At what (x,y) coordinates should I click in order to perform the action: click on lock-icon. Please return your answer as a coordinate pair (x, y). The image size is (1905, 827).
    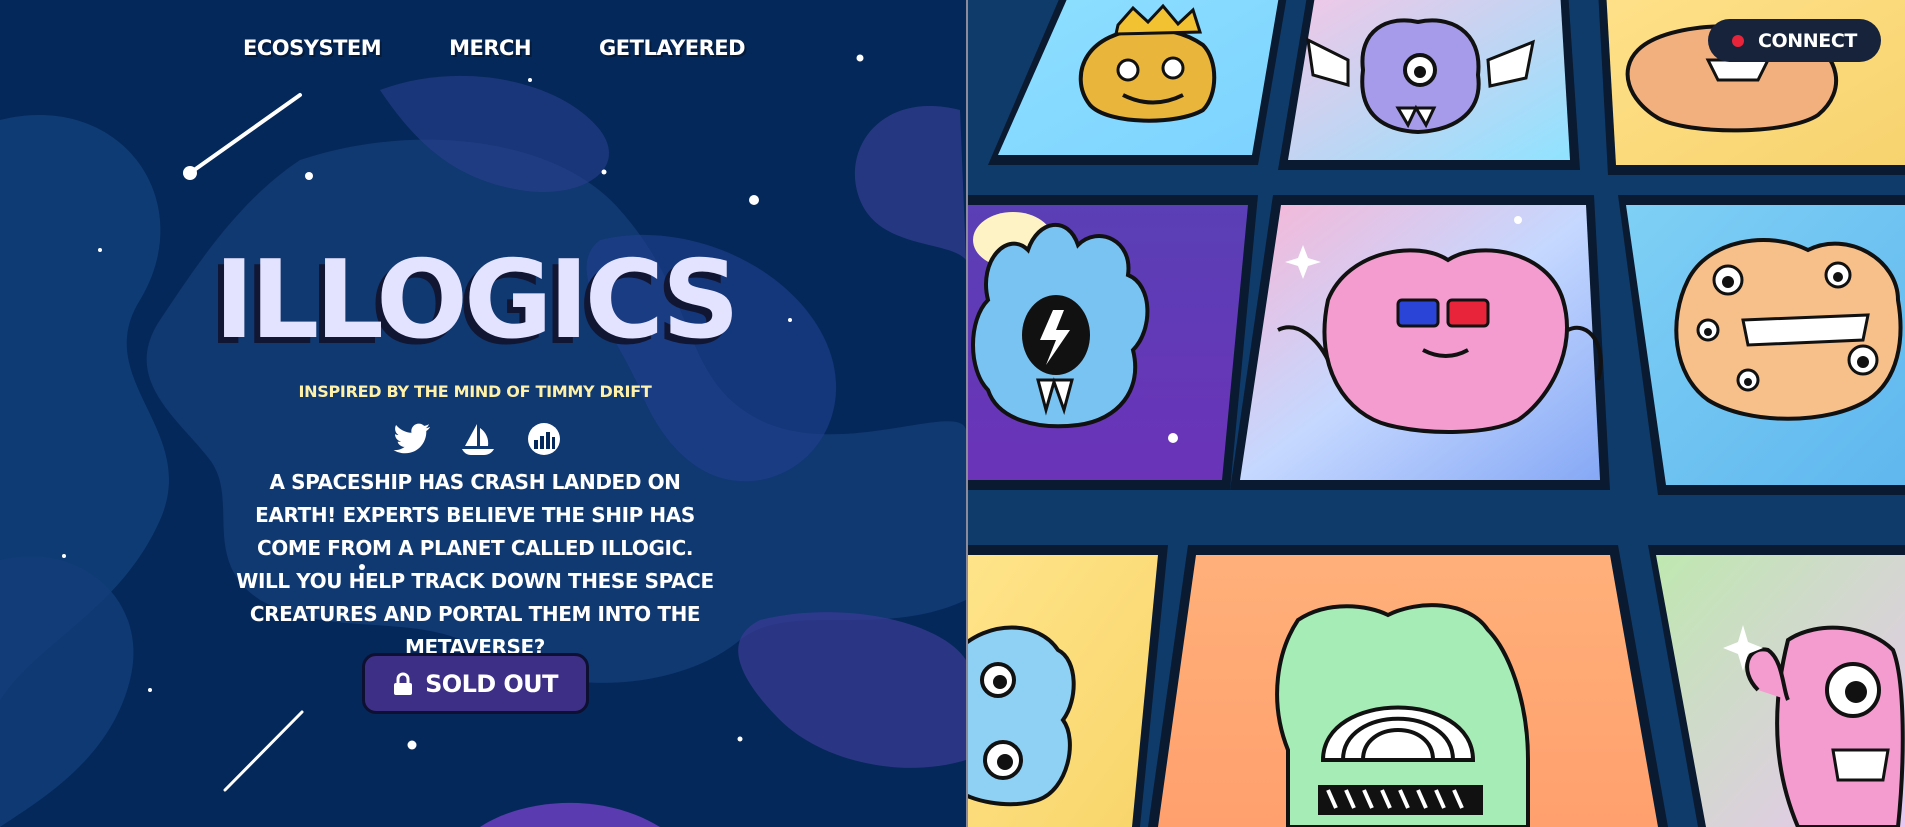
    Looking at the image, I should click on (403, 684).